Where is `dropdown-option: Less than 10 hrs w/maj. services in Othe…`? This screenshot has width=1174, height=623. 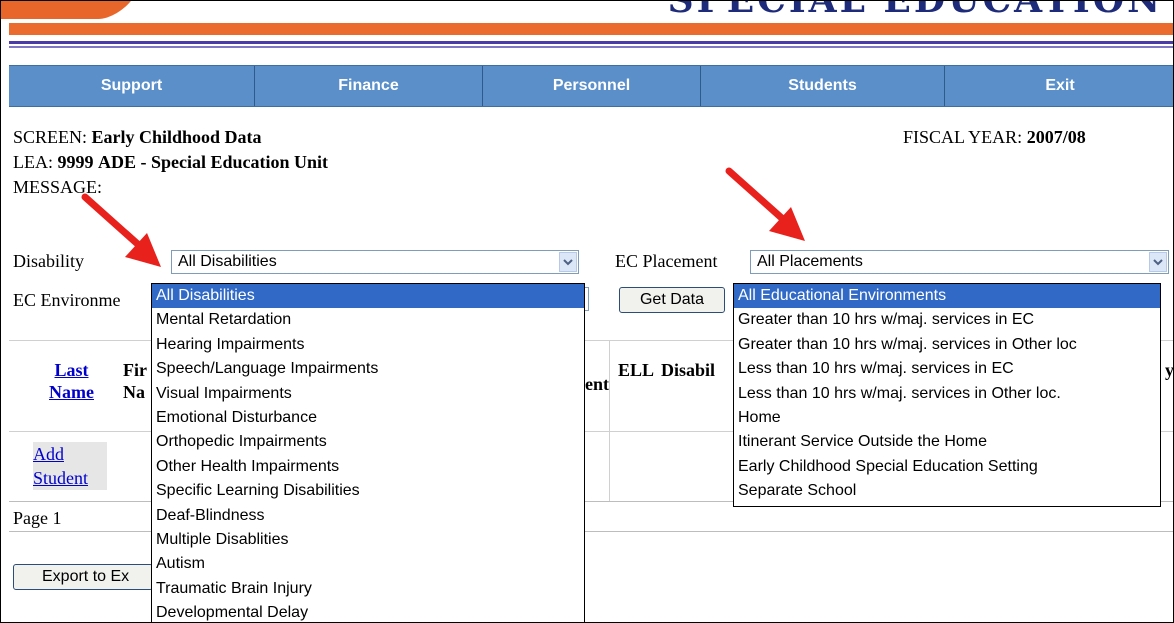 dropdown-option: Less than 10 hrs w/maj. services in Othe… is located at coordinates (947, 394).